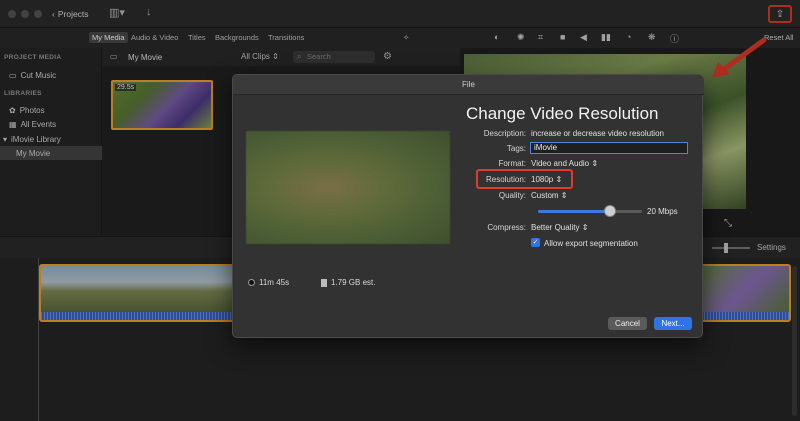  What do you see at coordinates (560, 163) in the screenshot?
I see `format-value: Video and Audio` at bounding box center [560, 163].